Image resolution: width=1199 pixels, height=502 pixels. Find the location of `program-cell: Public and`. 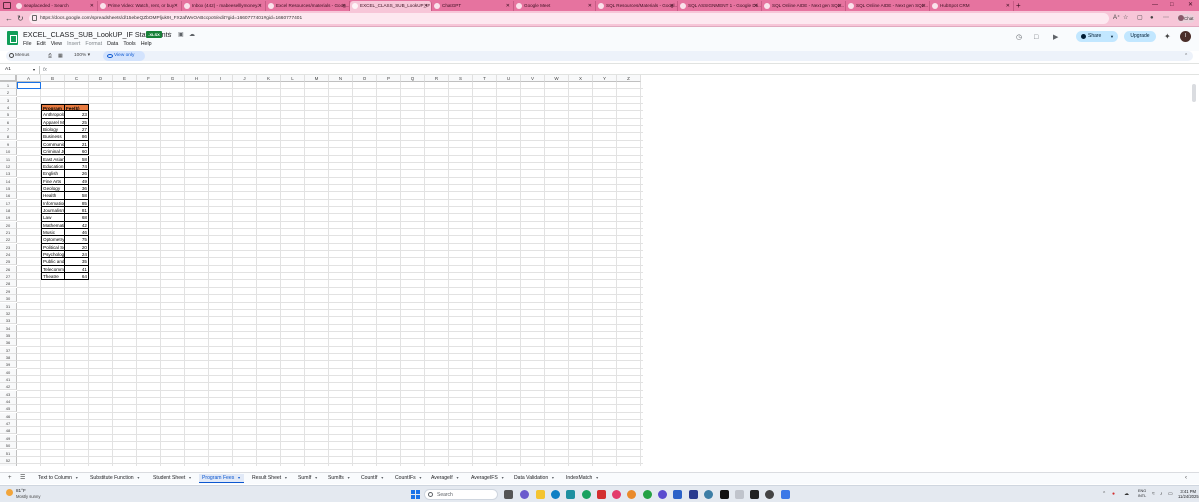

program-cell: Public and is located at coordinates (53, 262).